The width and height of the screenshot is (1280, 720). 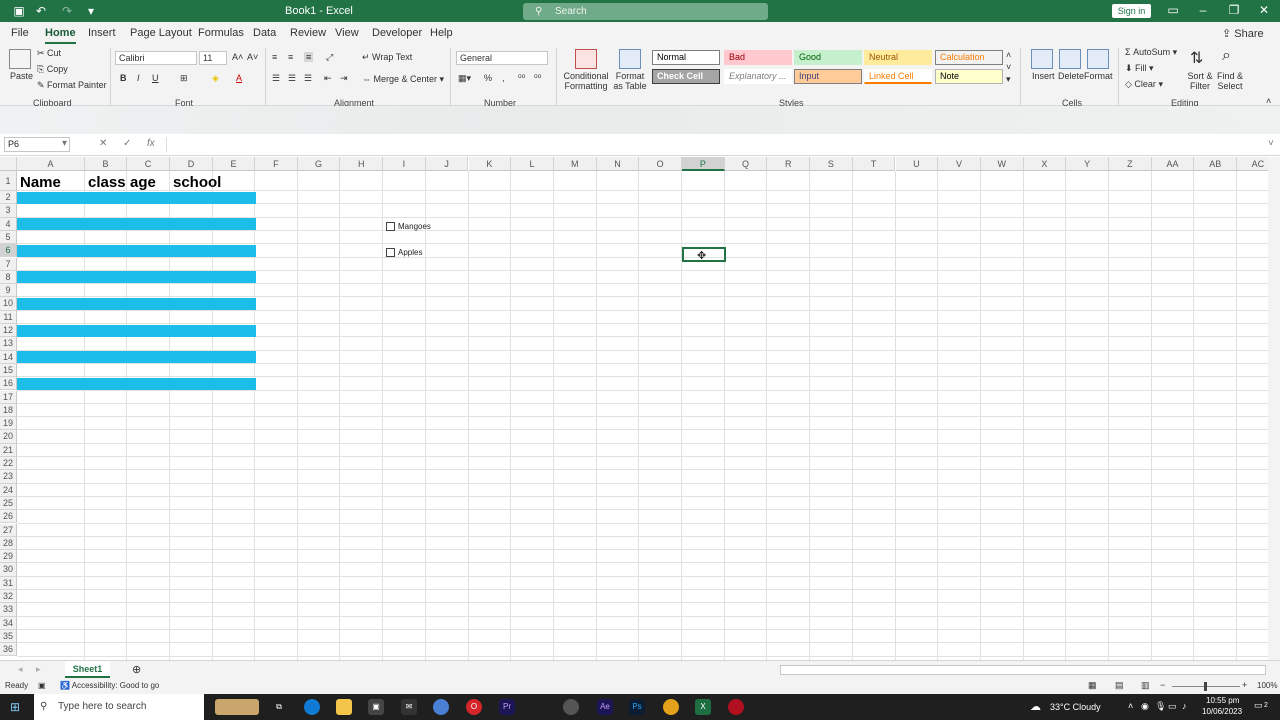 I want to click on comma-icon: ,, so click(x=503, y=78).